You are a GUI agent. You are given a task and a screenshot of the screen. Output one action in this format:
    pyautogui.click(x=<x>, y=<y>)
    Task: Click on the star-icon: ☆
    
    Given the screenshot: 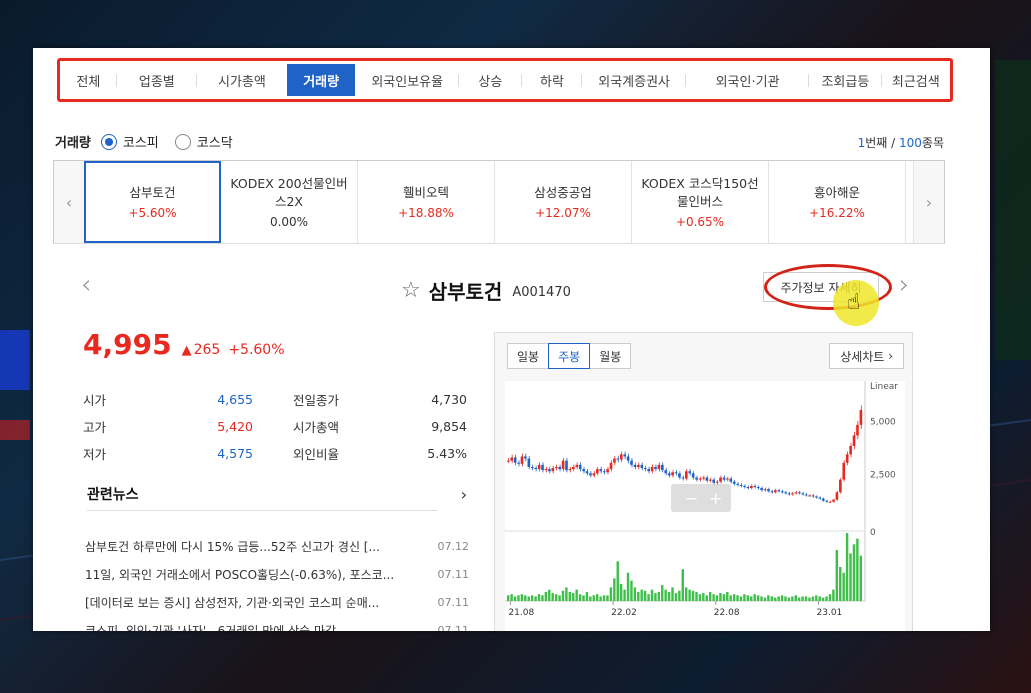 What is the action you would take?
    pyautogui.click(x=411, y=290)
    